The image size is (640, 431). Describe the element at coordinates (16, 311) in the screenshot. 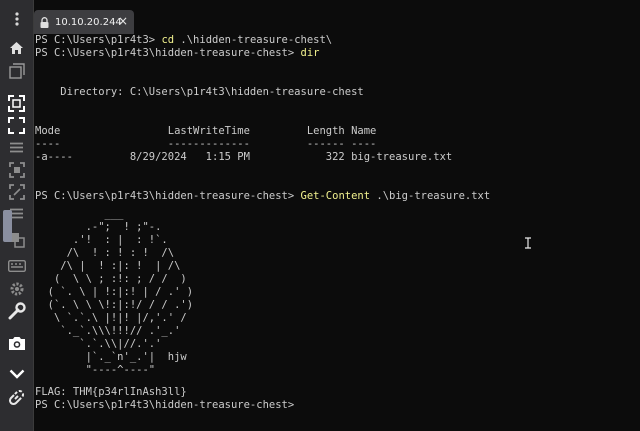

I see `tools-icon` at that location.